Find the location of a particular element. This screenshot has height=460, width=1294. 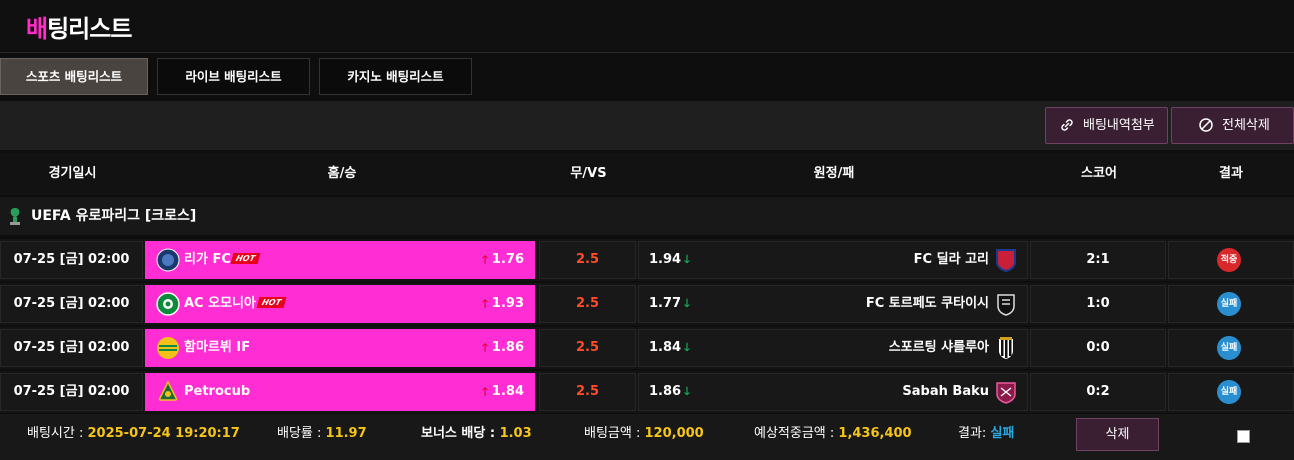

torpedo-kutaisi-logo-icon is located at coordinates (1006, 305).